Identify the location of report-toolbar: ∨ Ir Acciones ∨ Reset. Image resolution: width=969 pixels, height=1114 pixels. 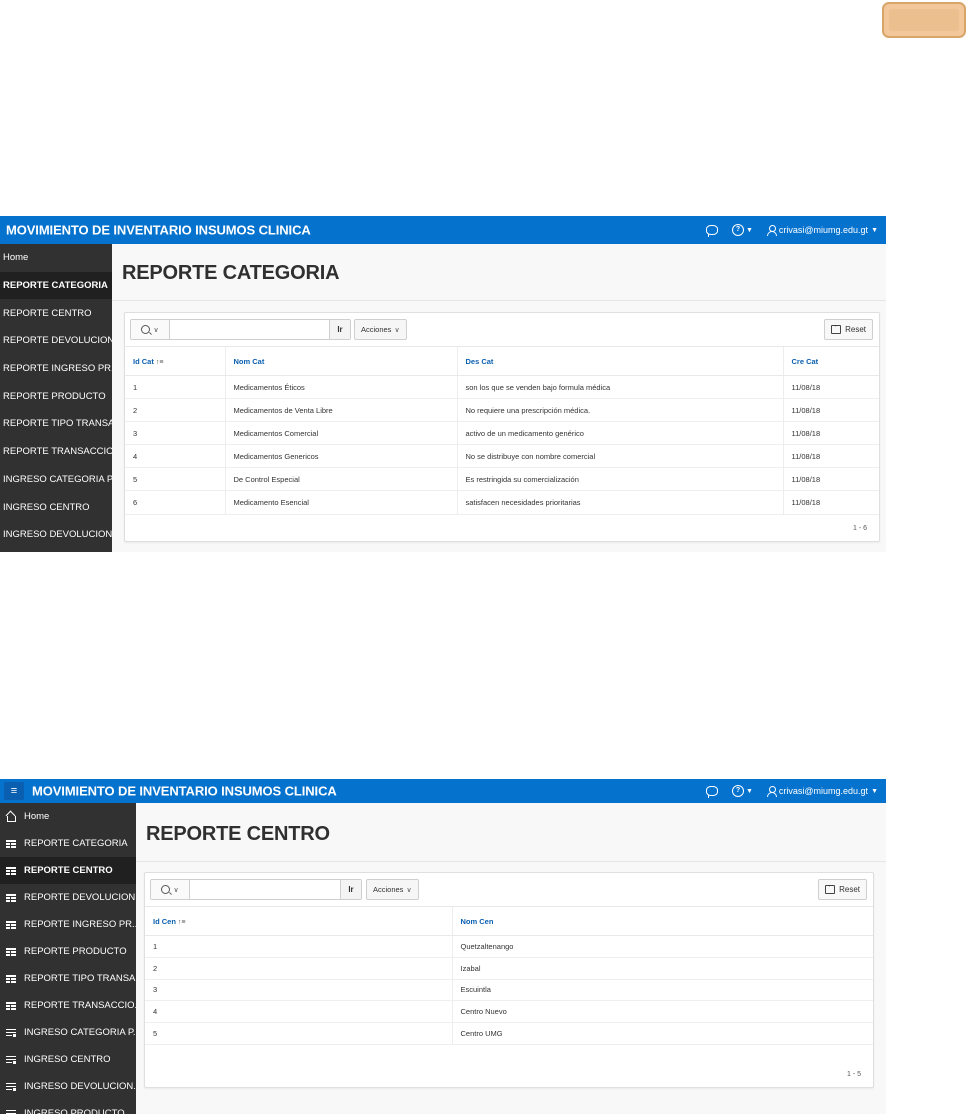
(502, 329).